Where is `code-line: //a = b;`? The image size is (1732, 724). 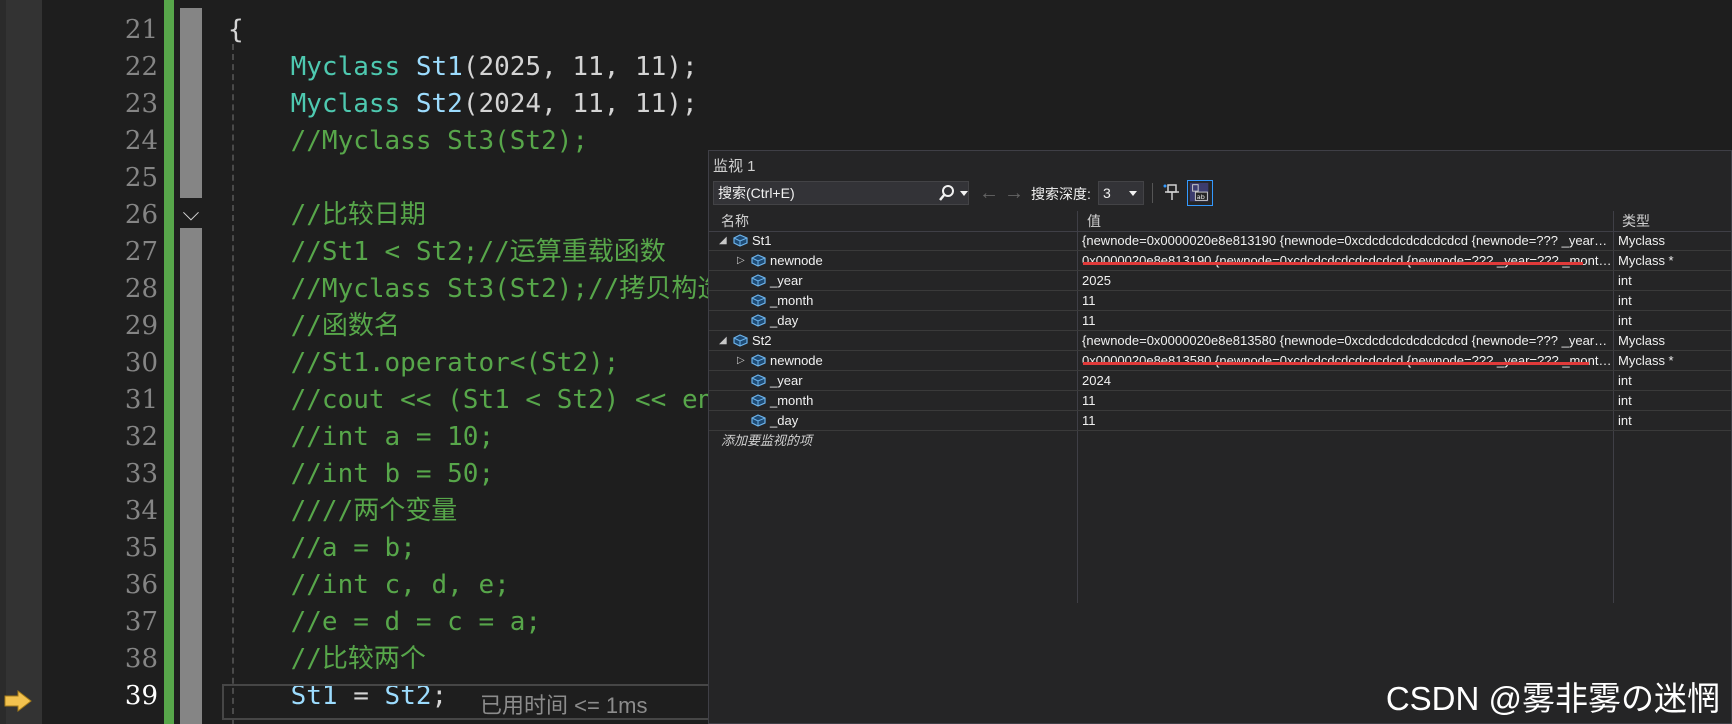
code-line: //a = b; is located at coordinates (322, 548).